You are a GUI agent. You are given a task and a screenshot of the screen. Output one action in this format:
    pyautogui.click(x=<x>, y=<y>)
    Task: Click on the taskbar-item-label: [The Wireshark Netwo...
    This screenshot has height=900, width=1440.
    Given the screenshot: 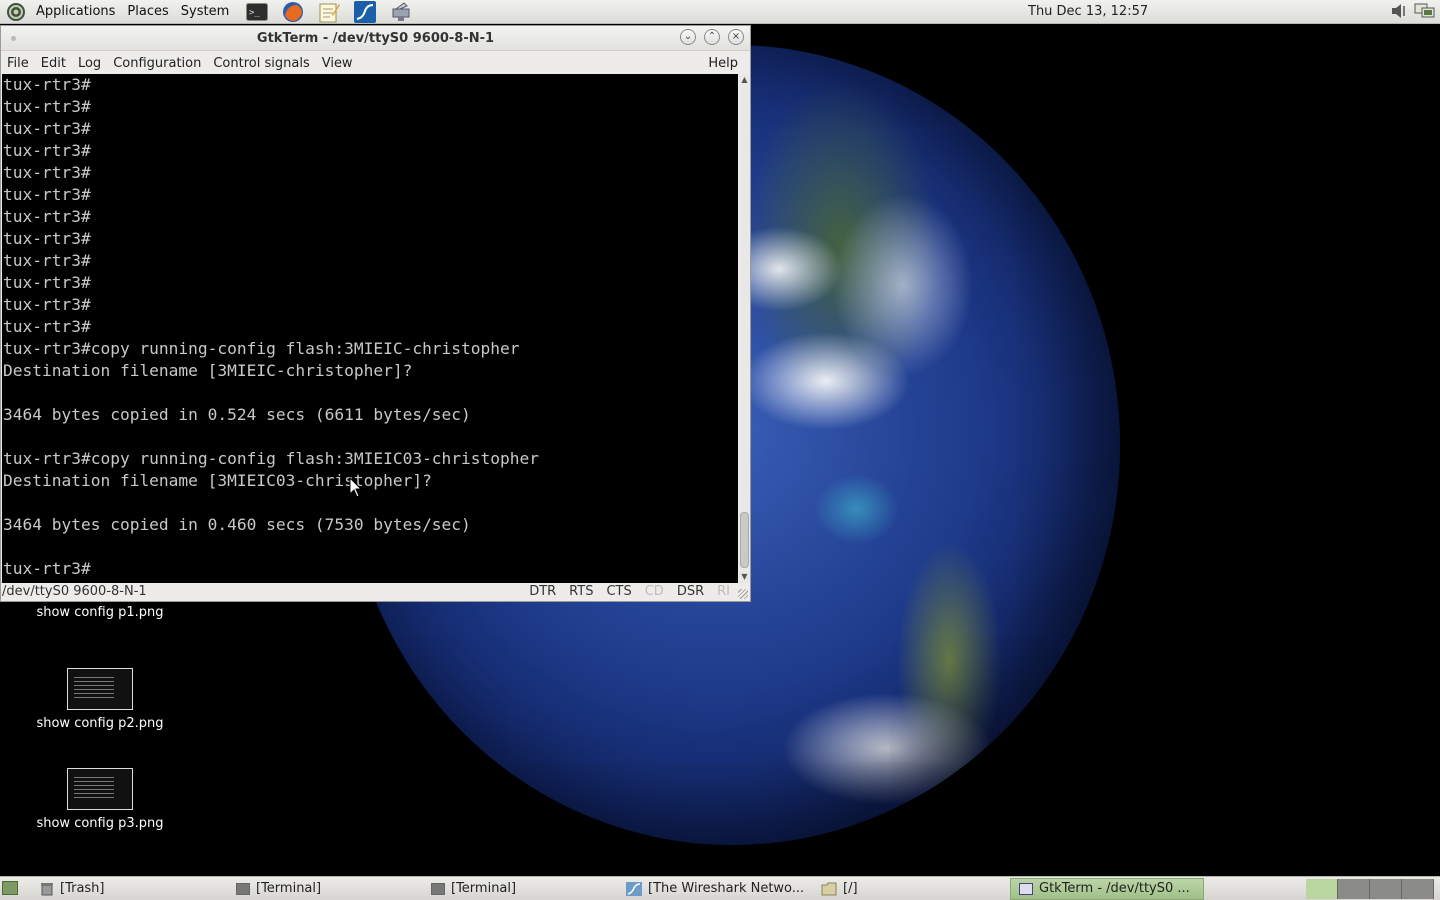 What is the action you would take?
    pyautogui.click(x=726, y=888)
    